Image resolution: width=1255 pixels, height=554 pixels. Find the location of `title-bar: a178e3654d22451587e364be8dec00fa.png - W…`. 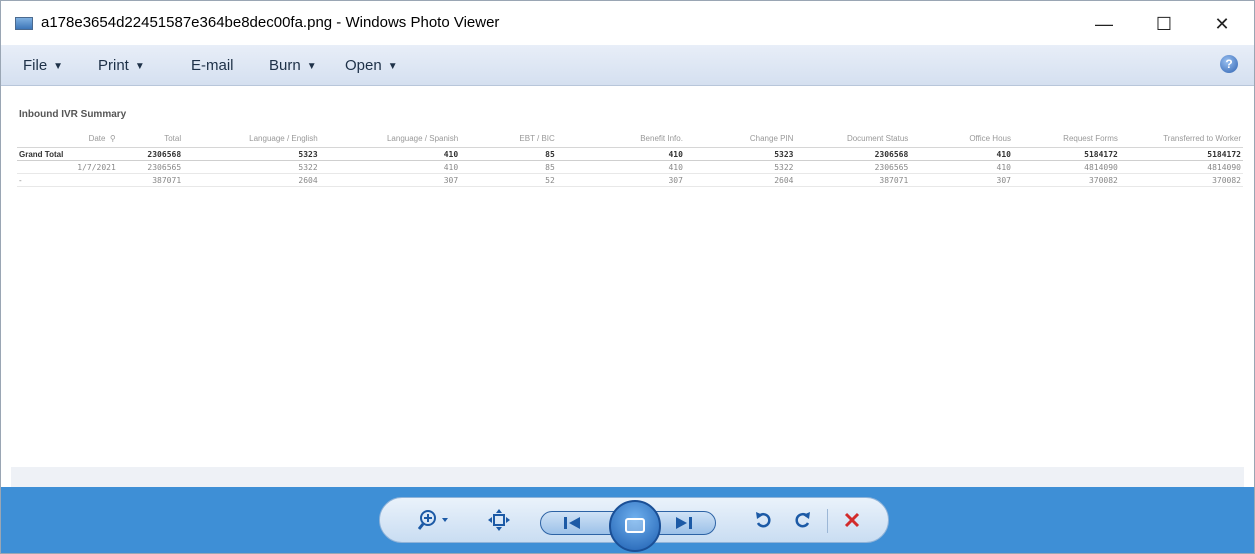

title-bar: a178e3654d22451587e364be8dec00fa.png - W… is located at coordinates (627, 23).